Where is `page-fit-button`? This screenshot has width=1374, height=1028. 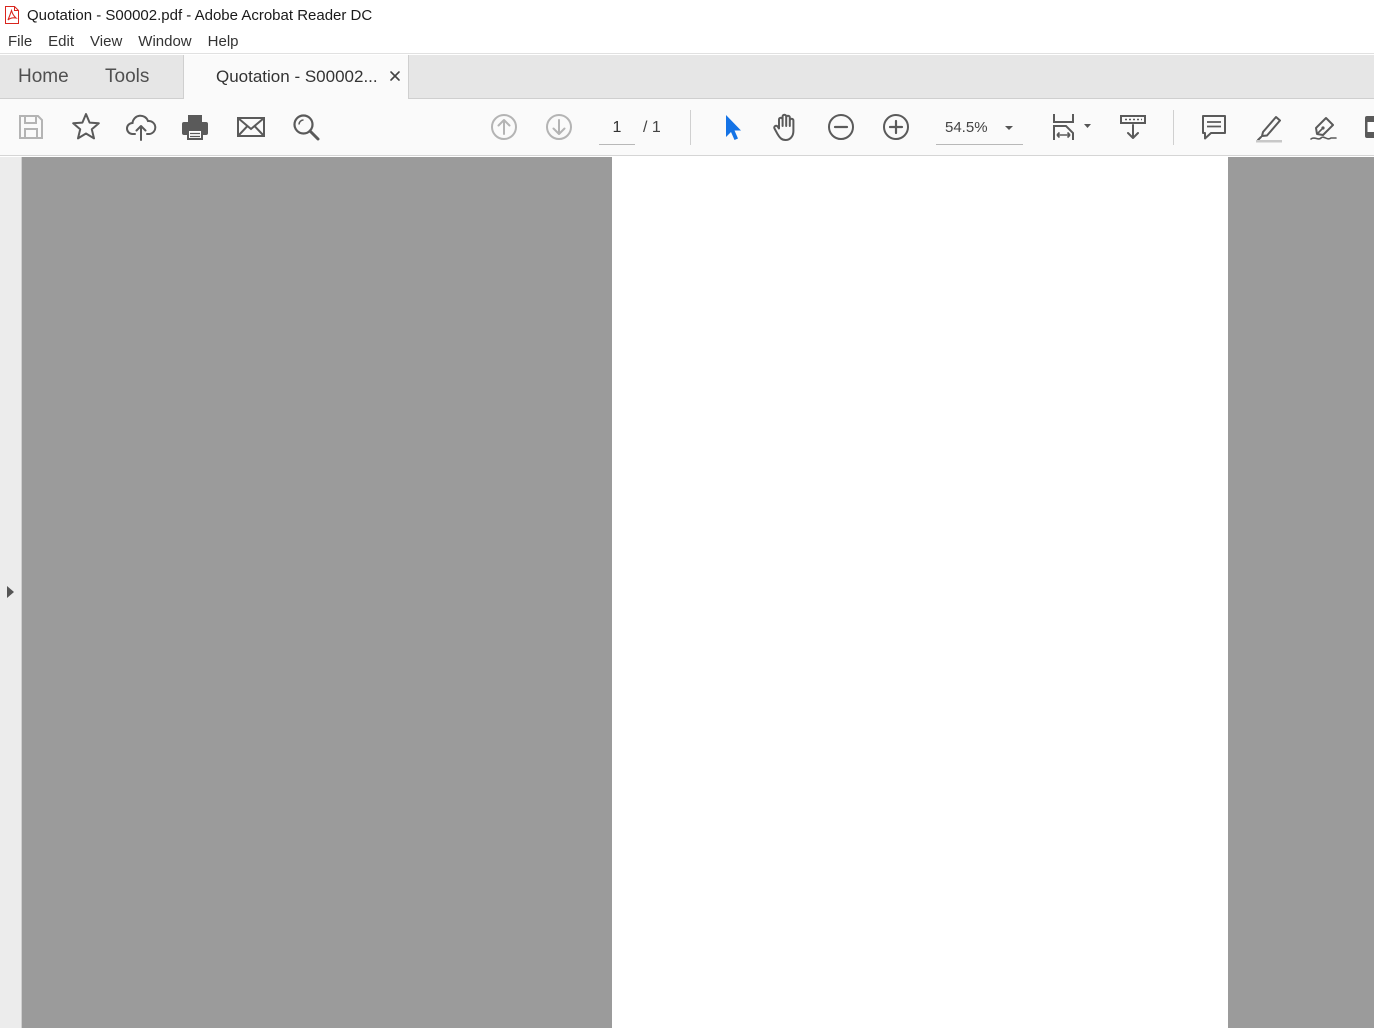 page-fit-button is located at coordinates (1070, 127).